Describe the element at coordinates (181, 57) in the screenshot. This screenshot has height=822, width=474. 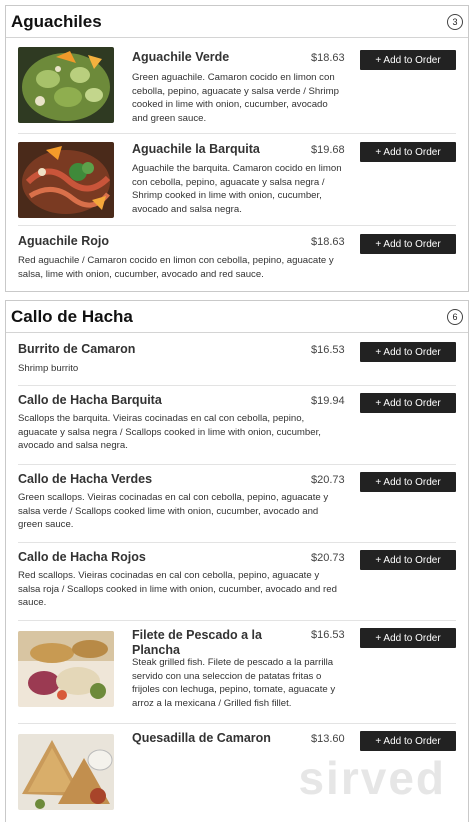
I see `item-name: Aguachile Verde` at that location.